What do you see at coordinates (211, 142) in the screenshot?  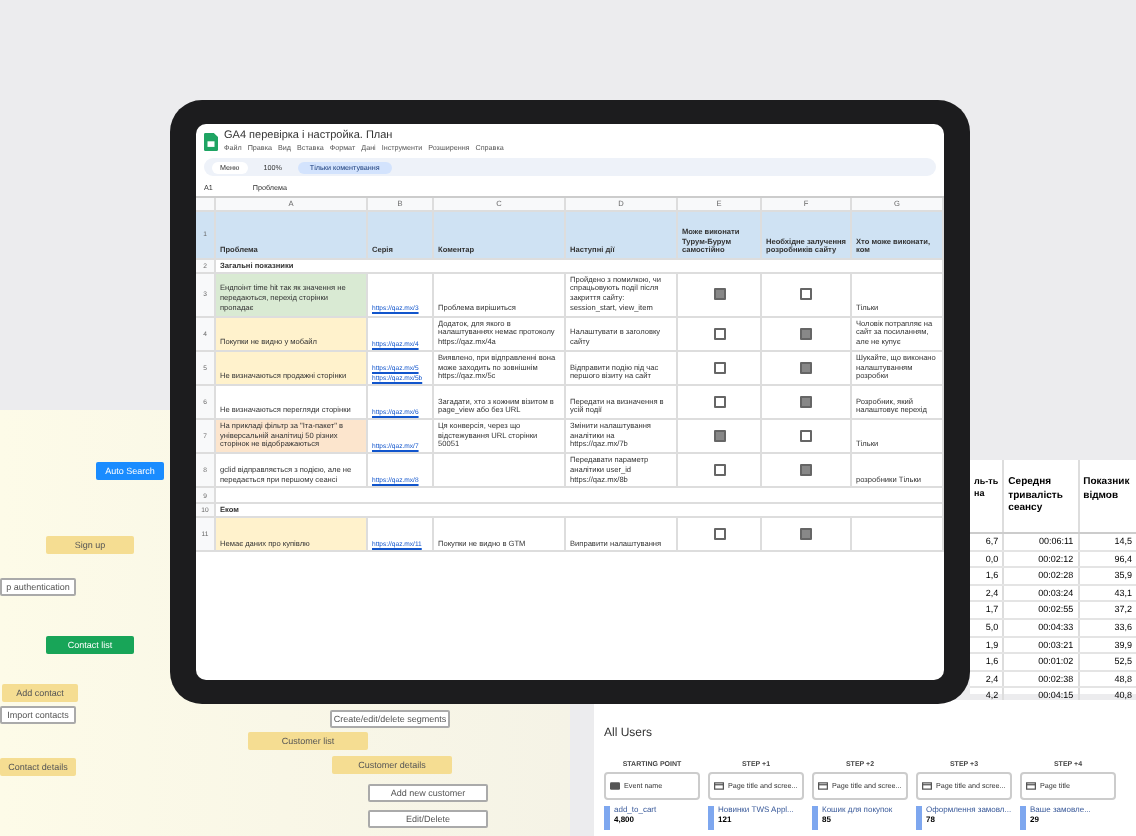 I see `sheets-icon` at bounding box center [211, 142].